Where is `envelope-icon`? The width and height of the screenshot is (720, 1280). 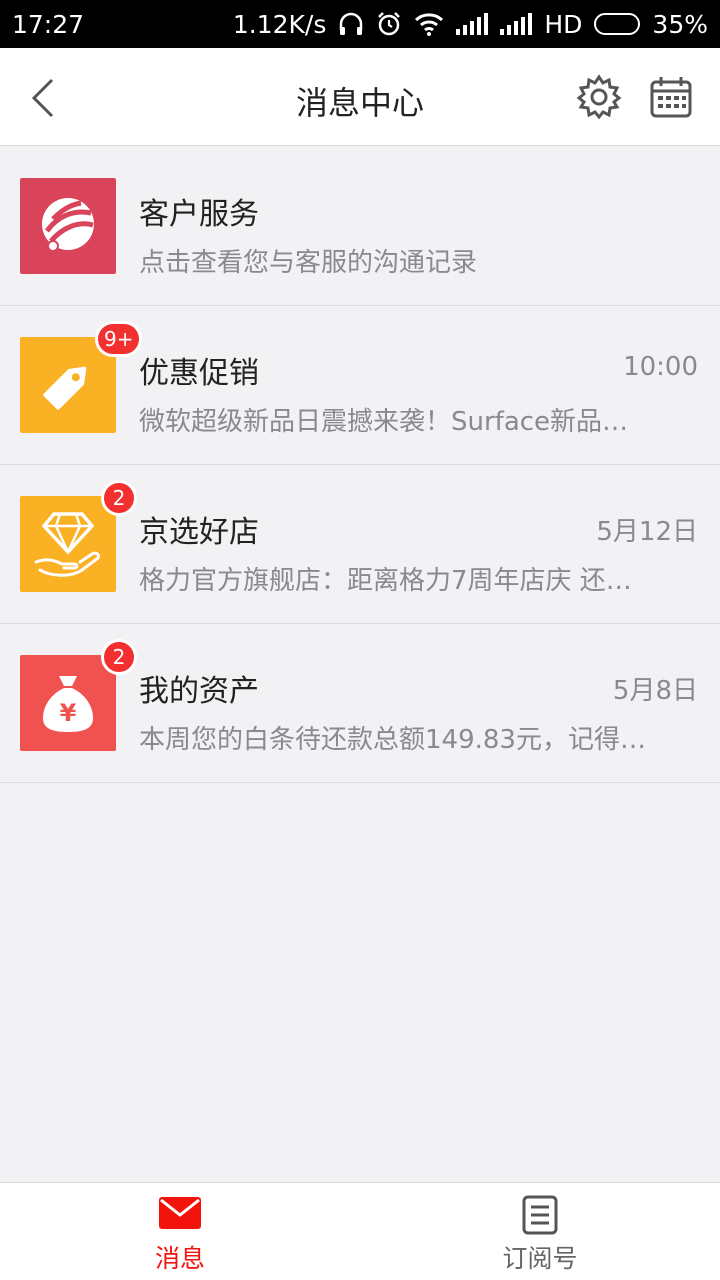 envelope-icon is located at coordinates (180, 1215).